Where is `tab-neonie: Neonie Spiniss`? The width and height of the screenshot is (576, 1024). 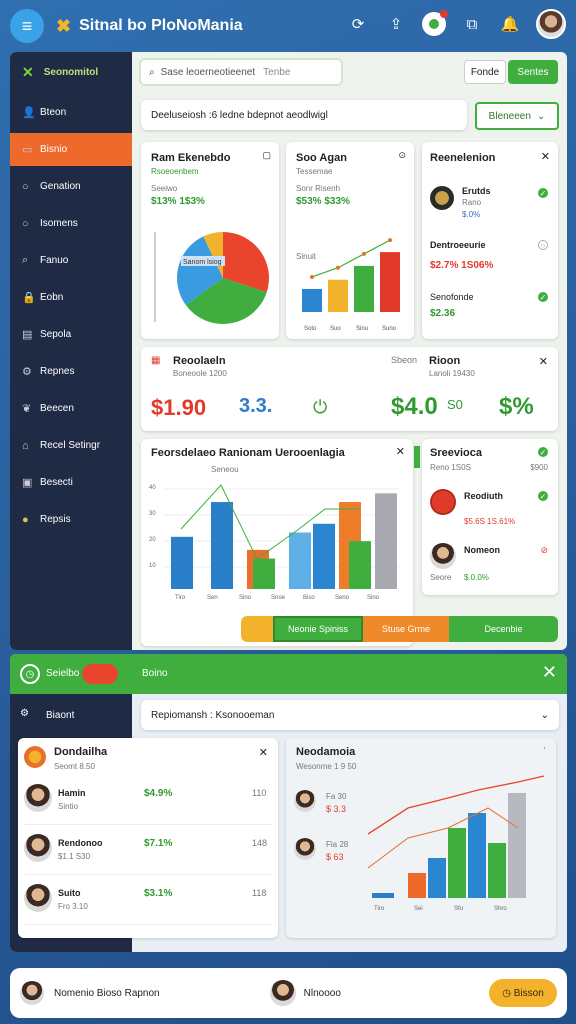
tab-neonie: Neonie Spiniss is located at coordinates (318, 629).